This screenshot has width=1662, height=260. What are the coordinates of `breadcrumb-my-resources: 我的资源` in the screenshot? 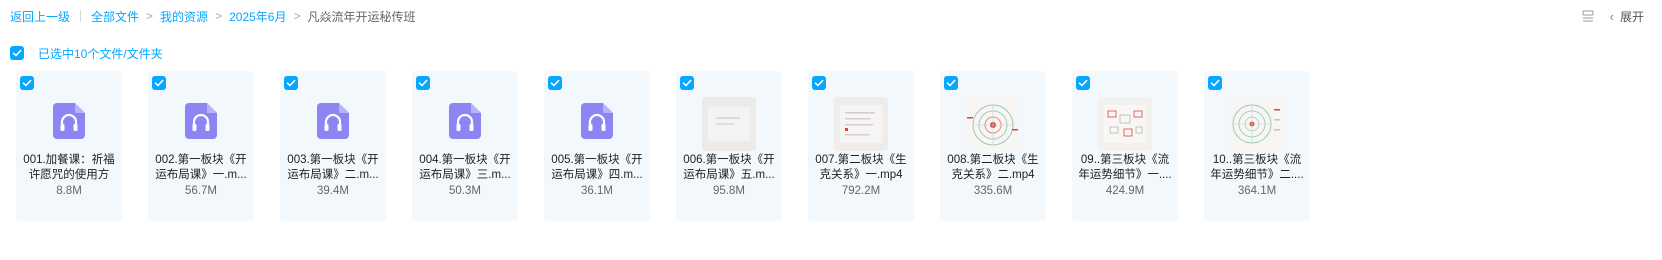 It's located at (184, 16).